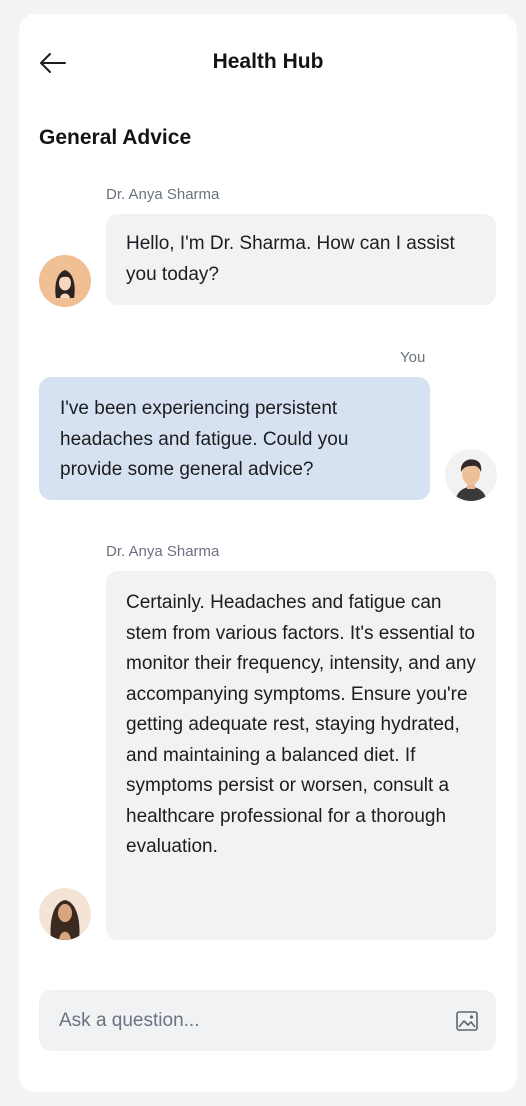  I want to click on message-sender: You, so click(413, 357).